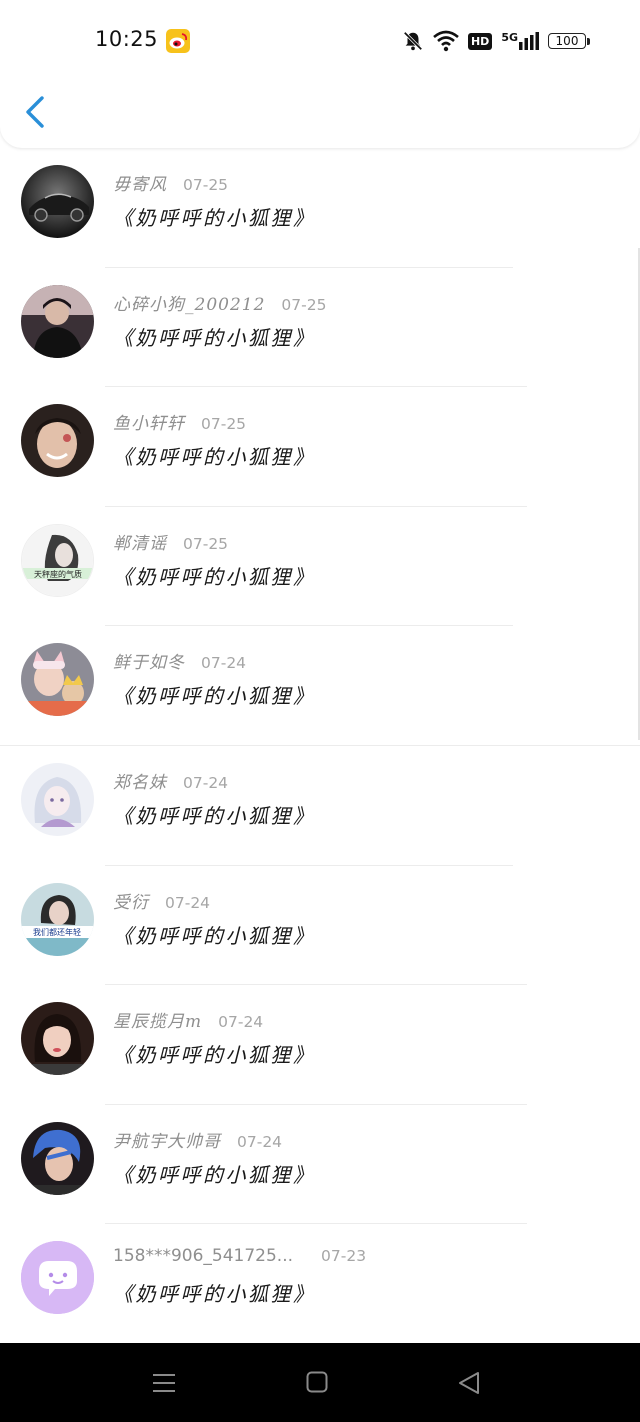 Image resolution: width=640 pixels, height=1422 pixels. Describe the element at coordinates (189, 304) in the screenshot. I see `sender-name: 心碎小狗_200212` at that location.